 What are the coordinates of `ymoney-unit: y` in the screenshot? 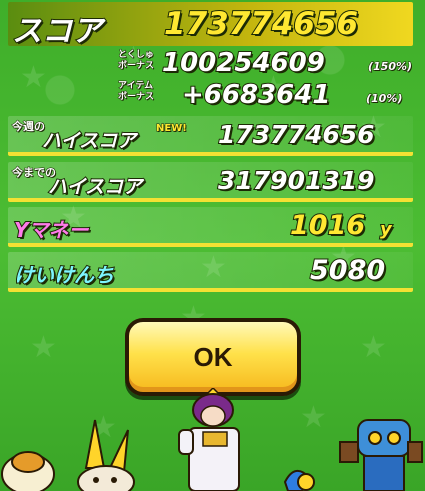 It's located at (386, 229).